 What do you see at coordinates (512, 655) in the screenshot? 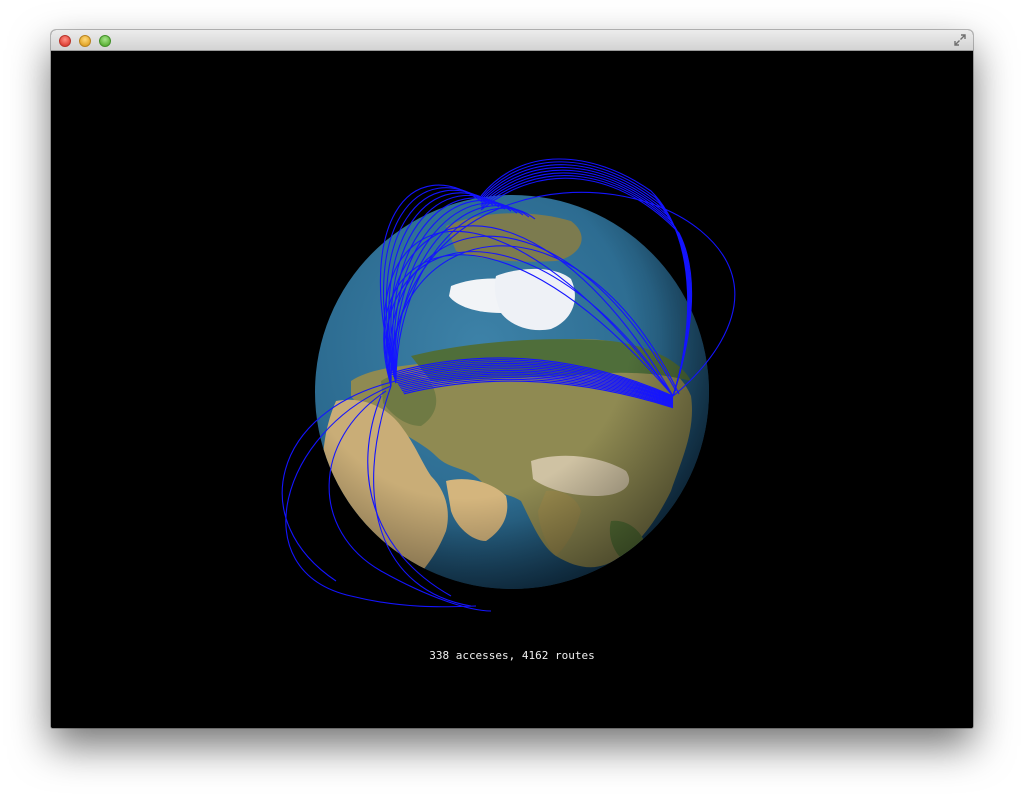
I see `status-text: 338 accesses, 4162 routes` at bounding box center [512, 655].